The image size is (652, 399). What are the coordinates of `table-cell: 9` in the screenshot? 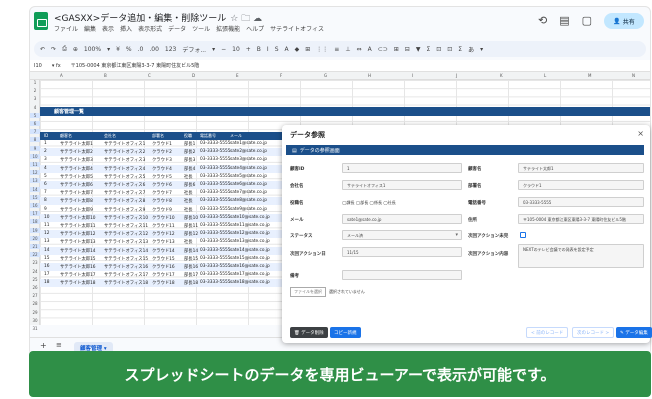 It's located at (45, 209).